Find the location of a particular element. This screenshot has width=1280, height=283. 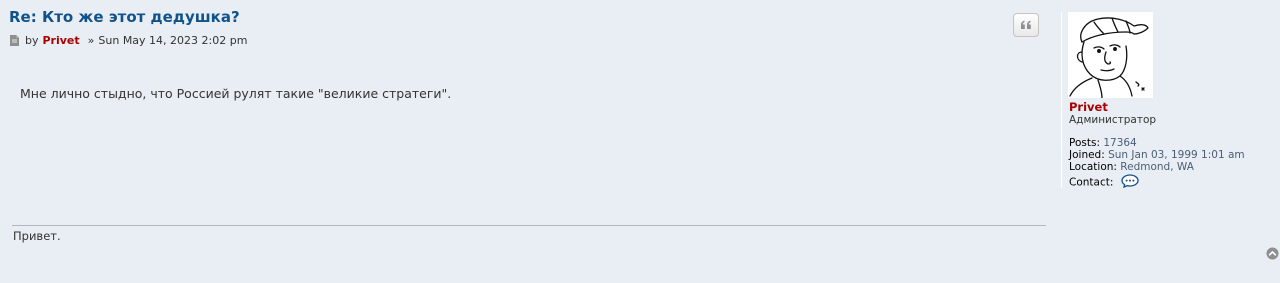

post-document-icon is located at coordinates (14, 40).